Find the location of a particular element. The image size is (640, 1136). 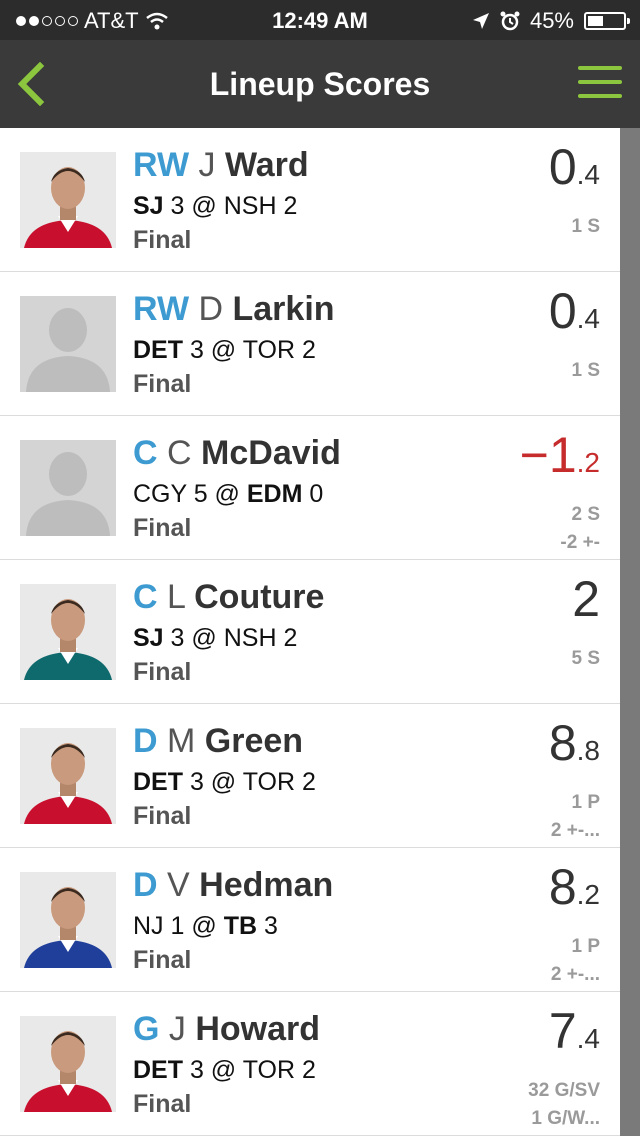

stat-line-1: 5 S is located at coordinates (585, 658).